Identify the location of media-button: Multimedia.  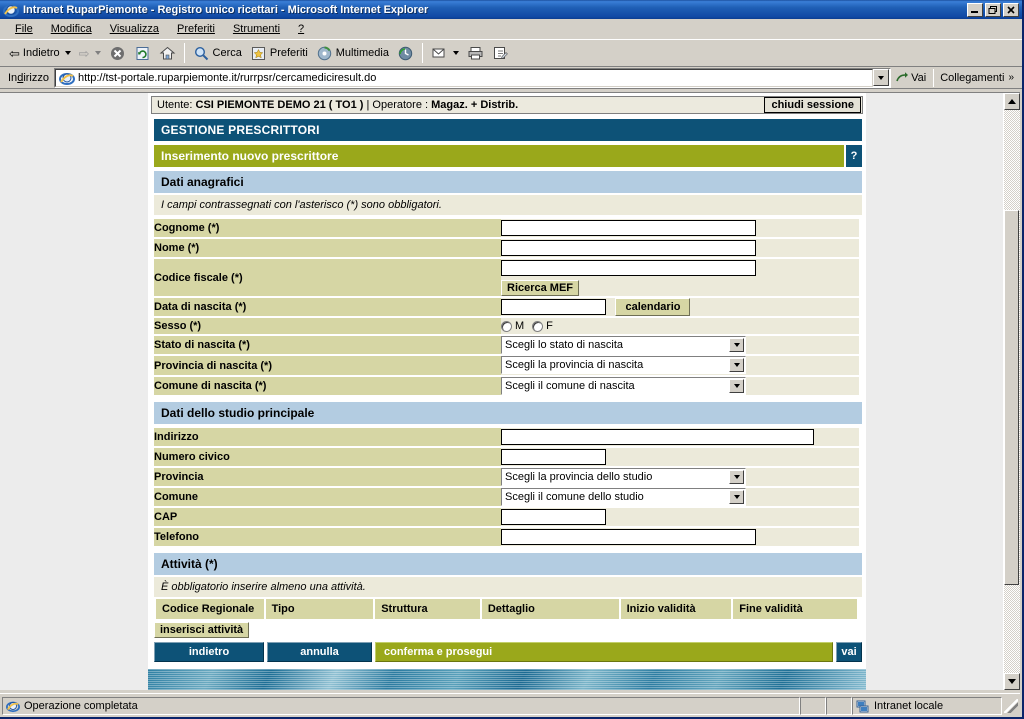
(352, 53).